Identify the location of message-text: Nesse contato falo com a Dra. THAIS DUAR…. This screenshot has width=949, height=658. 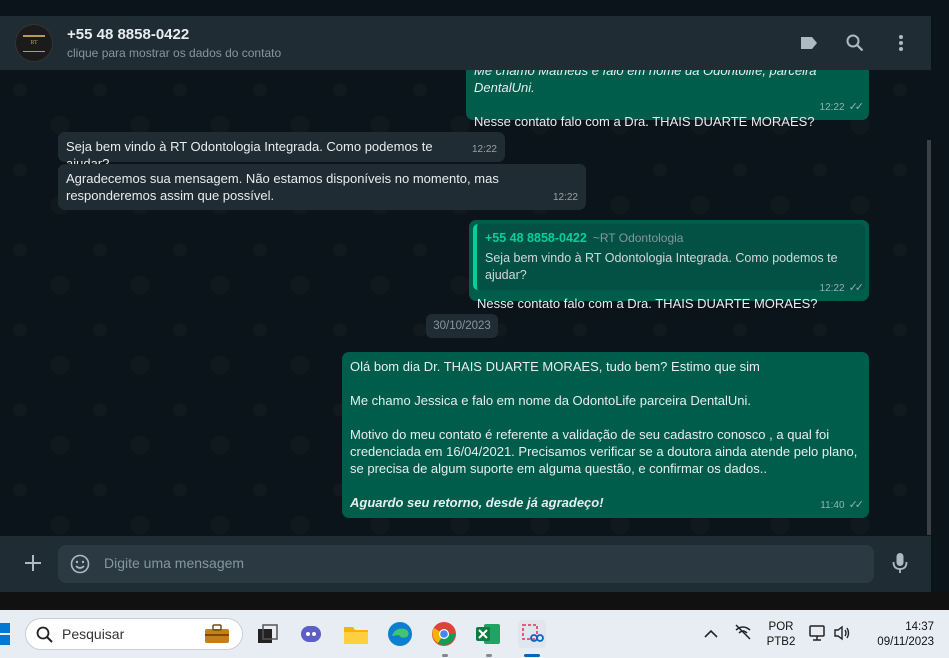
(647, 303).